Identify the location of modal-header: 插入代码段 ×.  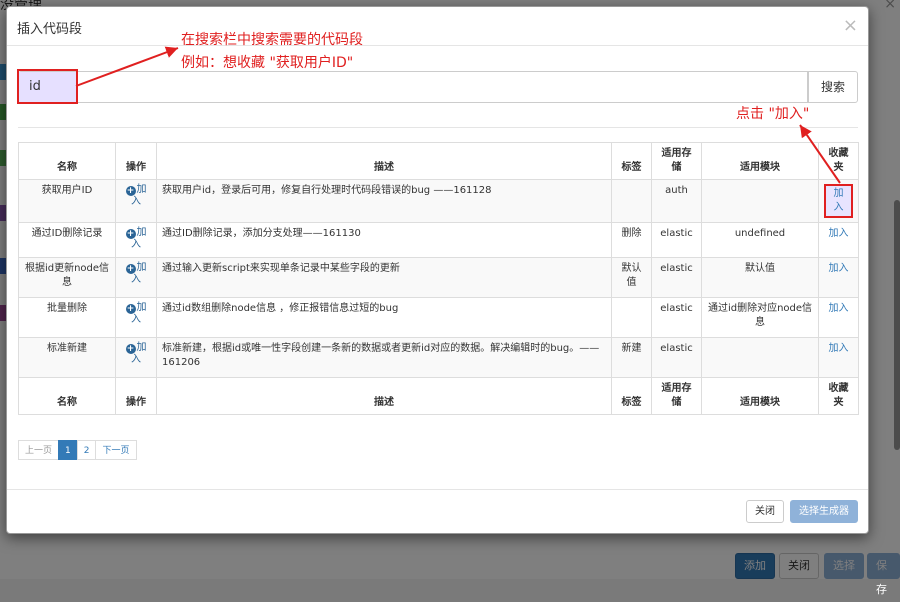
(437, 26).